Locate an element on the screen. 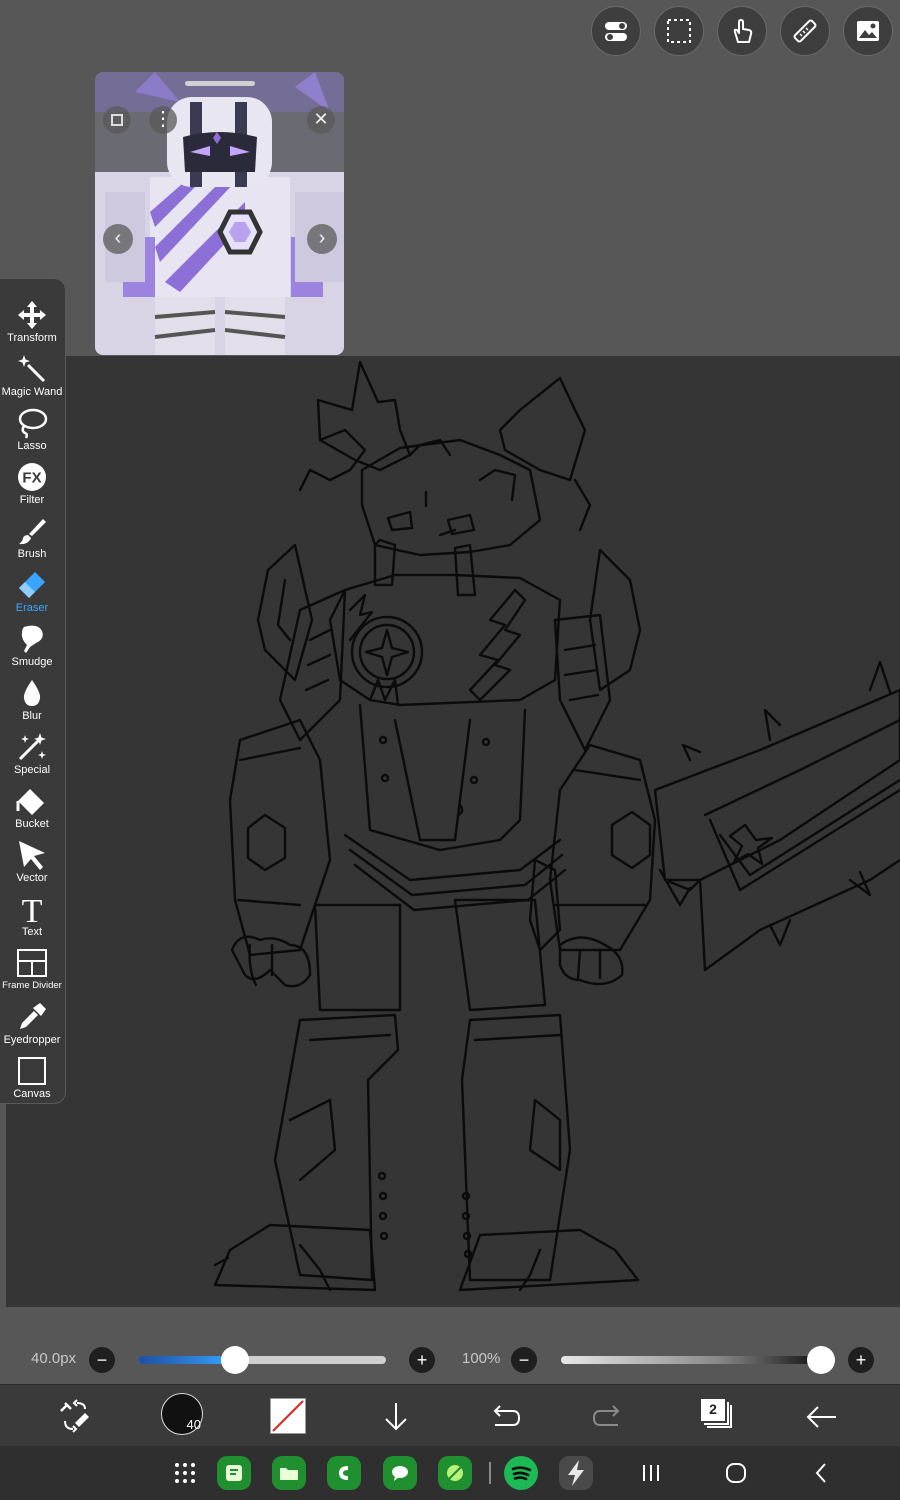  tool-bucket: Bucket is located at coordinates (32, 802).